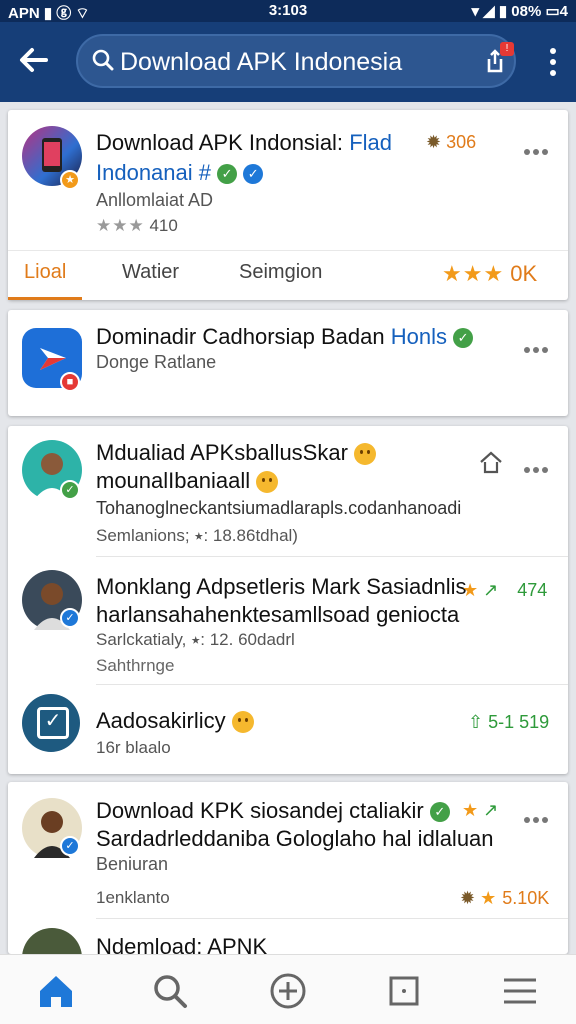 This screenshot has width=576, height=1024. I want to click on downloads-stat: ✹ ★ 5.10K, so click(504, 898).